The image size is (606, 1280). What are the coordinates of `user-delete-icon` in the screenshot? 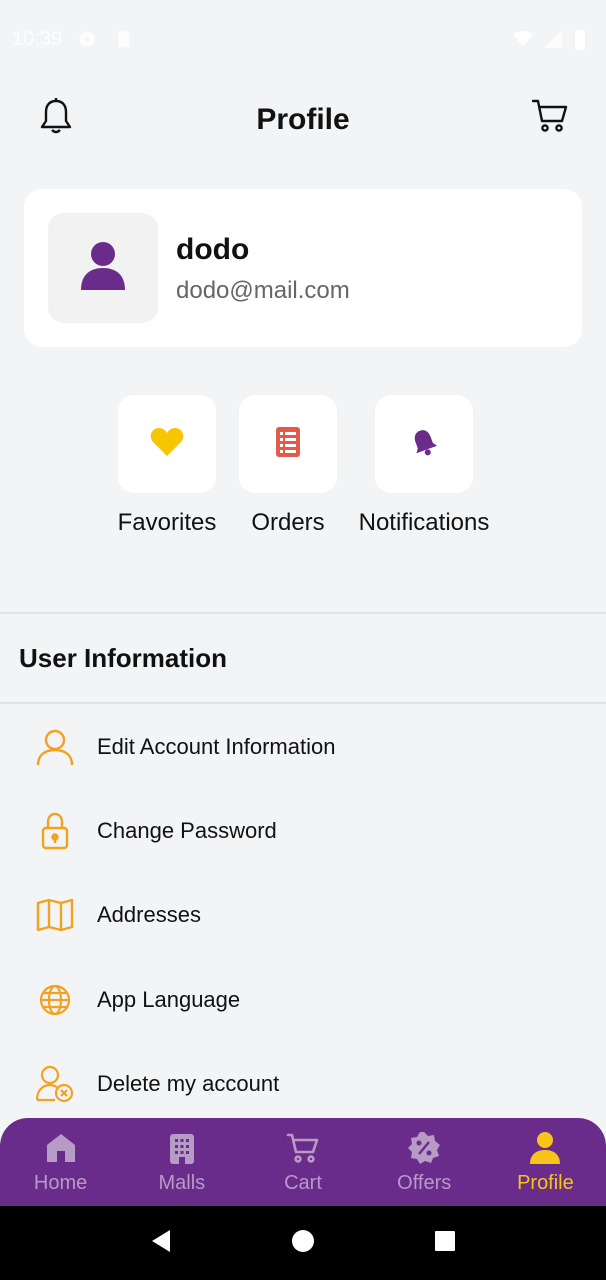 It's located at (55, 1084).